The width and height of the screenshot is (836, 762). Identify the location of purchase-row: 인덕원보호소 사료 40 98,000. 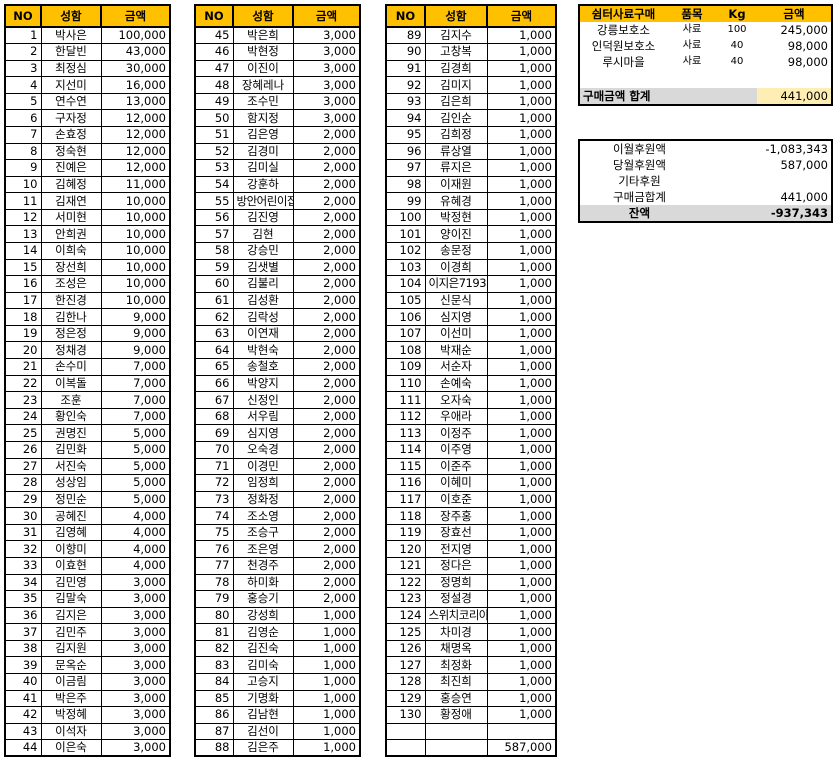
(705, 46).